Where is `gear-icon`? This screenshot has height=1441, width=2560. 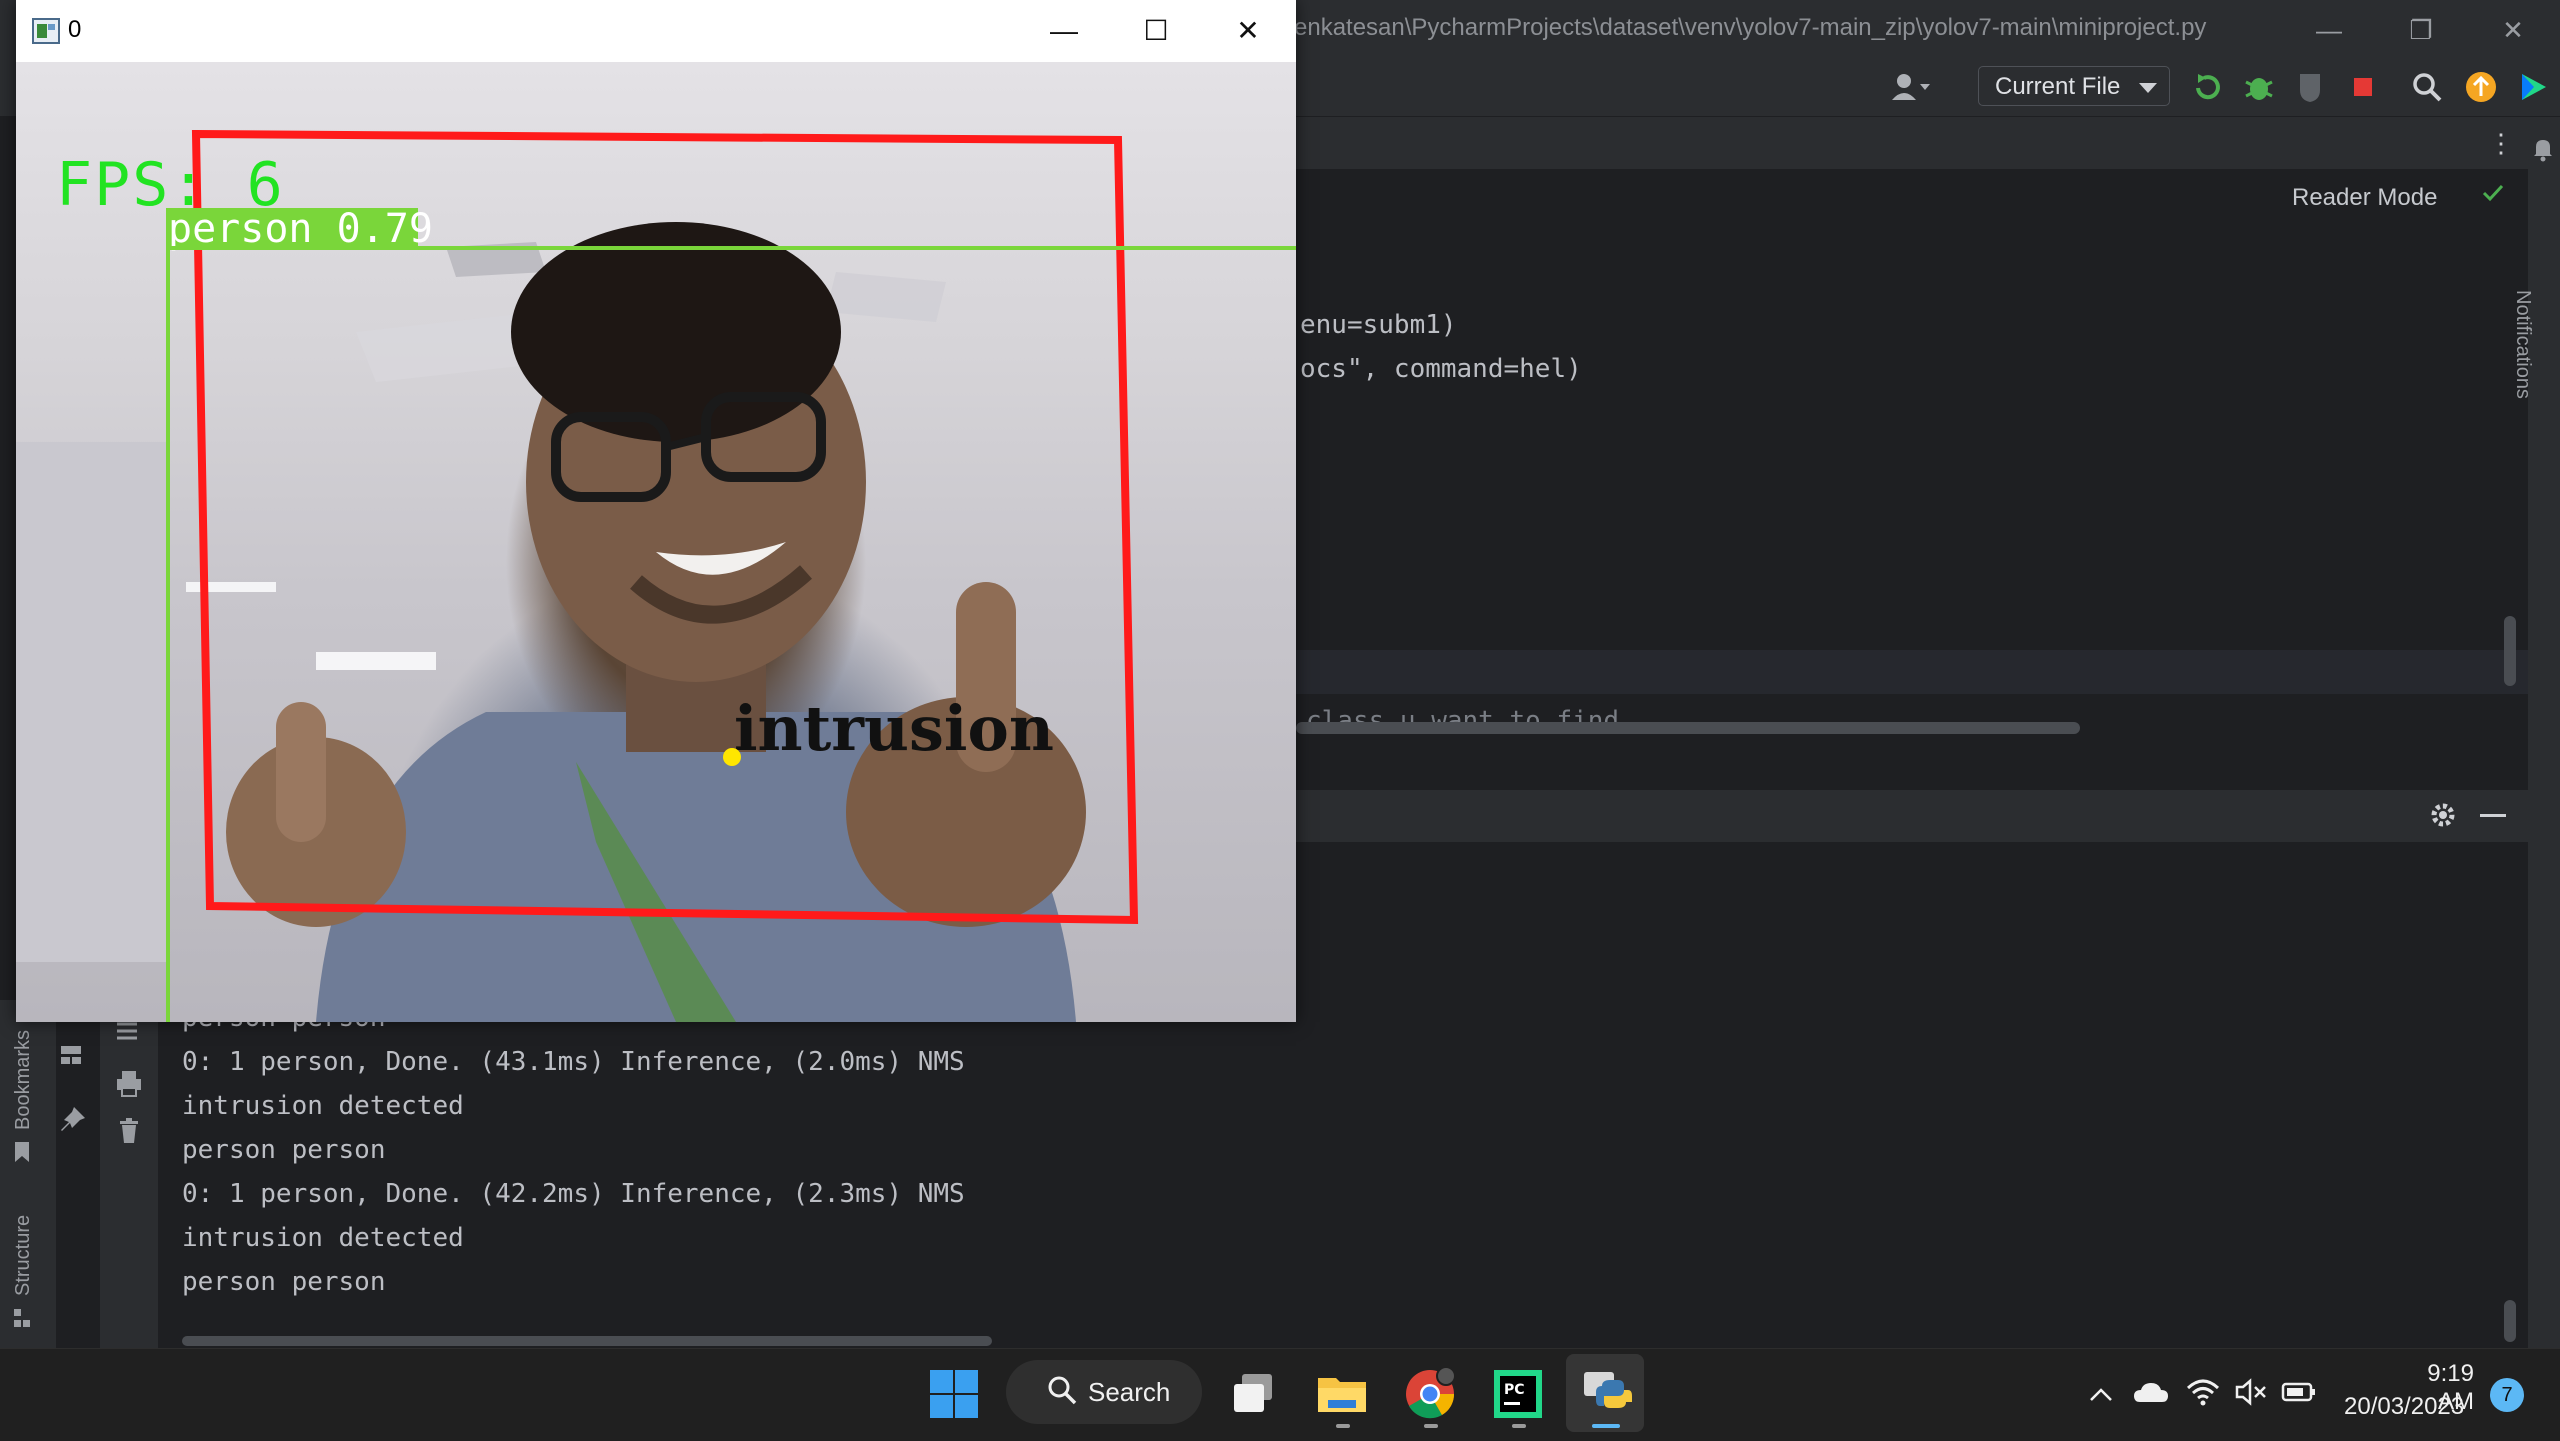
gear-icon is located at coordinates (2443, 817).